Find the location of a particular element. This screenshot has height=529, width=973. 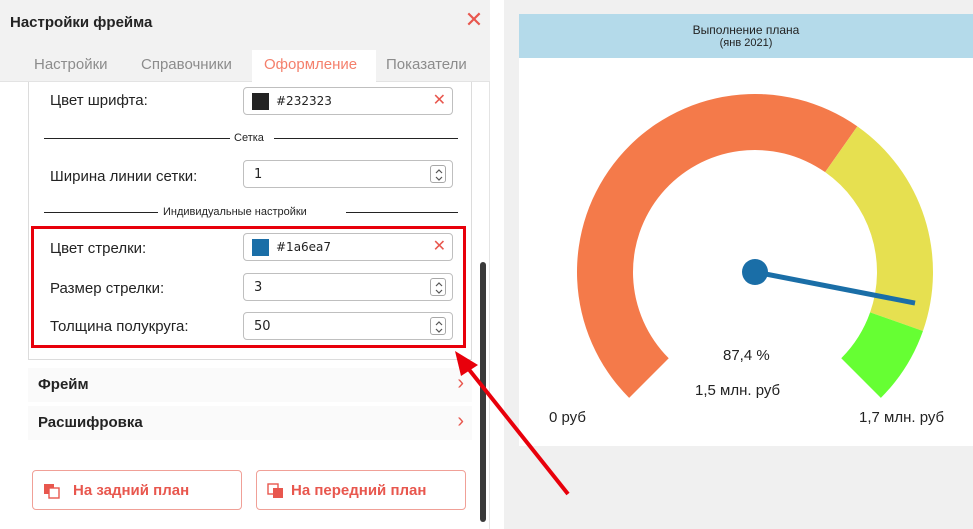

panel-scrollbar is located at coordinates (483, 392).